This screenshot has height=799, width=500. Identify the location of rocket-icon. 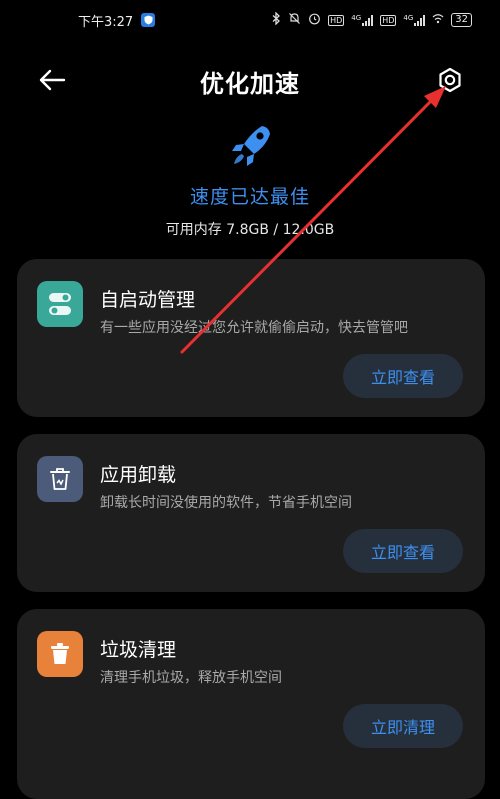
(251, 146).